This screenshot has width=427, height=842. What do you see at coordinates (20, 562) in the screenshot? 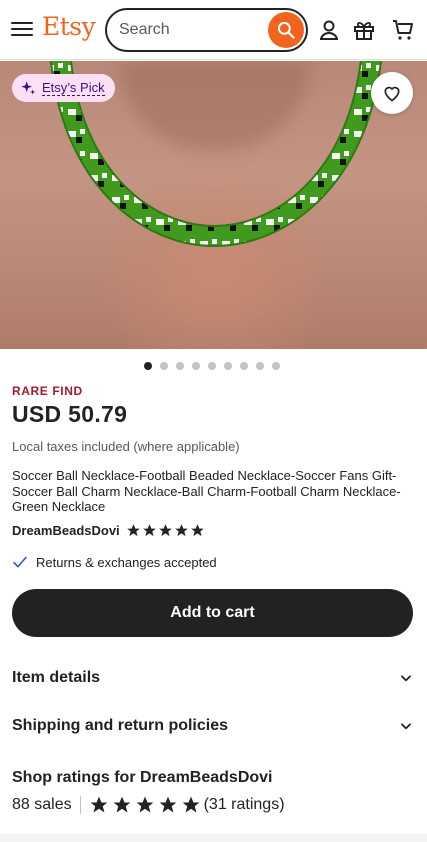
I see `check-icon` at bounding box center [20, 562].